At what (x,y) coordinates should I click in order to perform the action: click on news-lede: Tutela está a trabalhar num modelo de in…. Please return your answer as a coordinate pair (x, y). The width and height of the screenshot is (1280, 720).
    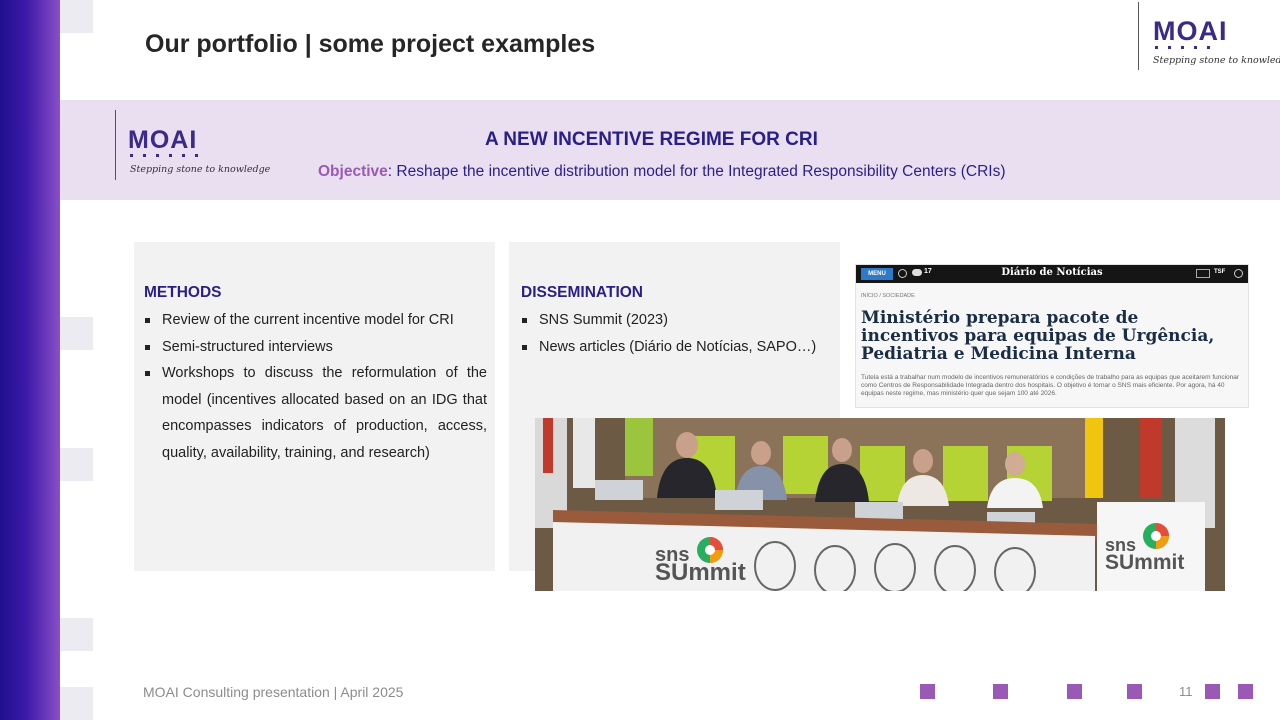
    Looking at the image, I should click on (1050, 385).